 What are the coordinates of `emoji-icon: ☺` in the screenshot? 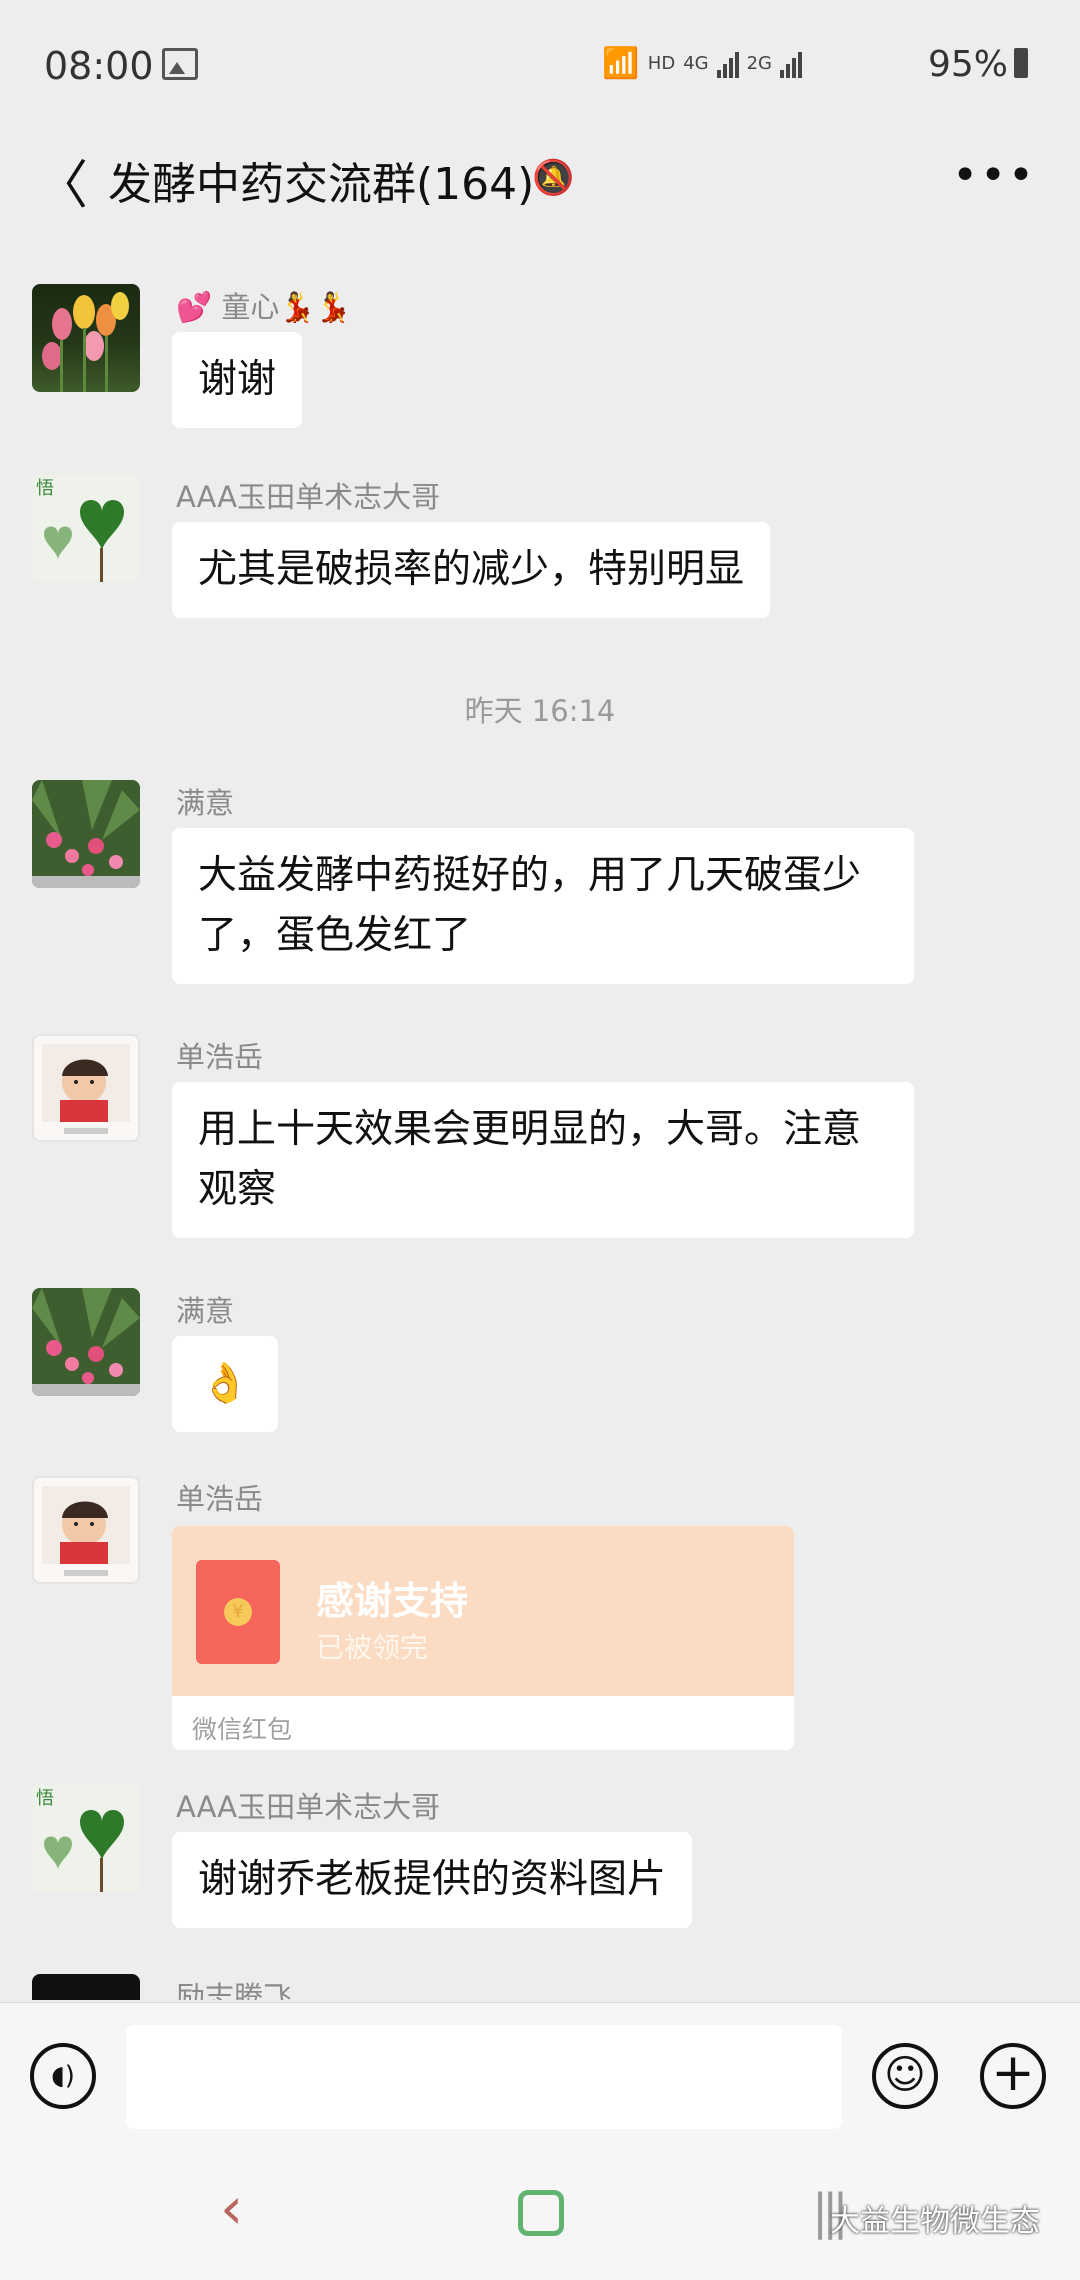 It's located at (905, 2076).